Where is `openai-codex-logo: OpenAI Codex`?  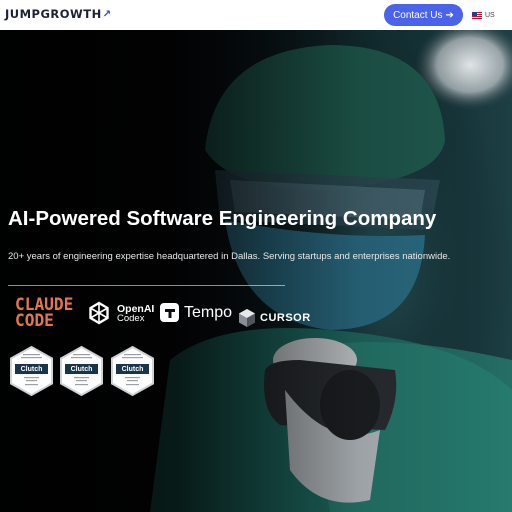
openai-codex-logo: OpenAI Codex is located at coordinates (119, 314).